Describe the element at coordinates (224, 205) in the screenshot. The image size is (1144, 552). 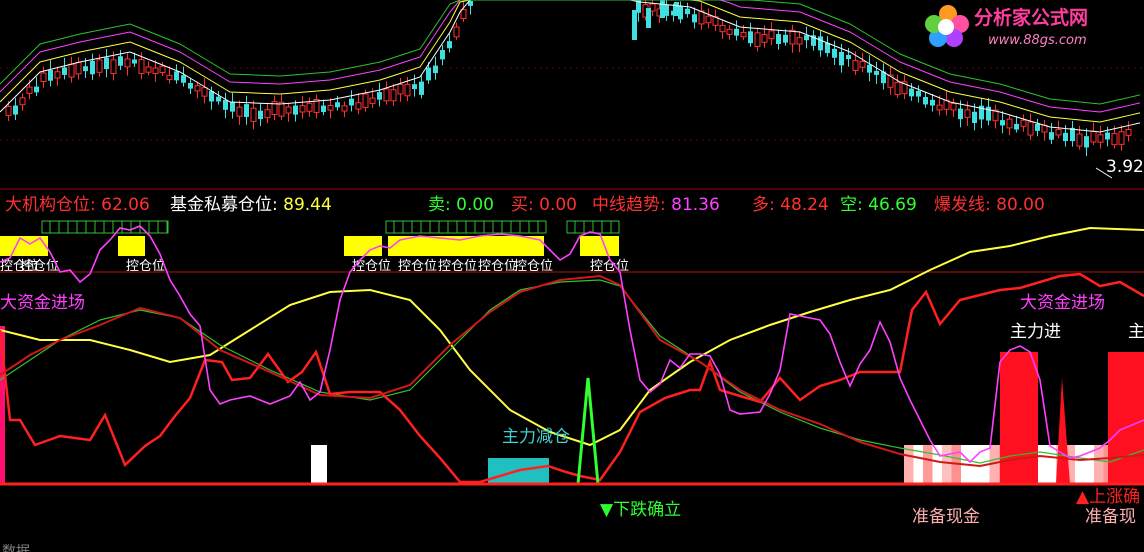
I see `header-name: 基金私募仓位:` at that location.